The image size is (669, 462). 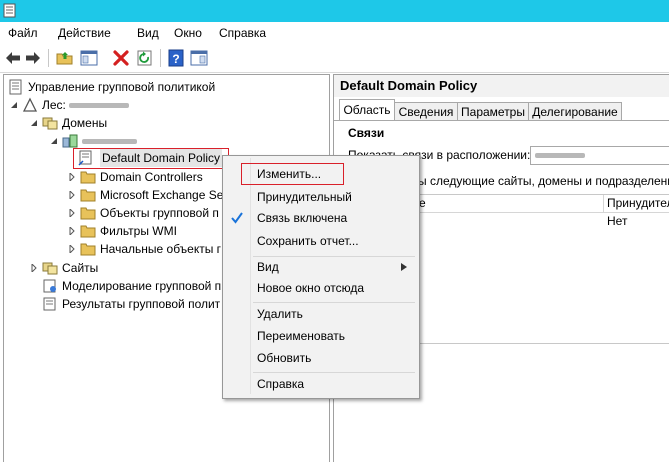 I want to click on details-title: Default Domain Policy, so click(x=409, y=85).